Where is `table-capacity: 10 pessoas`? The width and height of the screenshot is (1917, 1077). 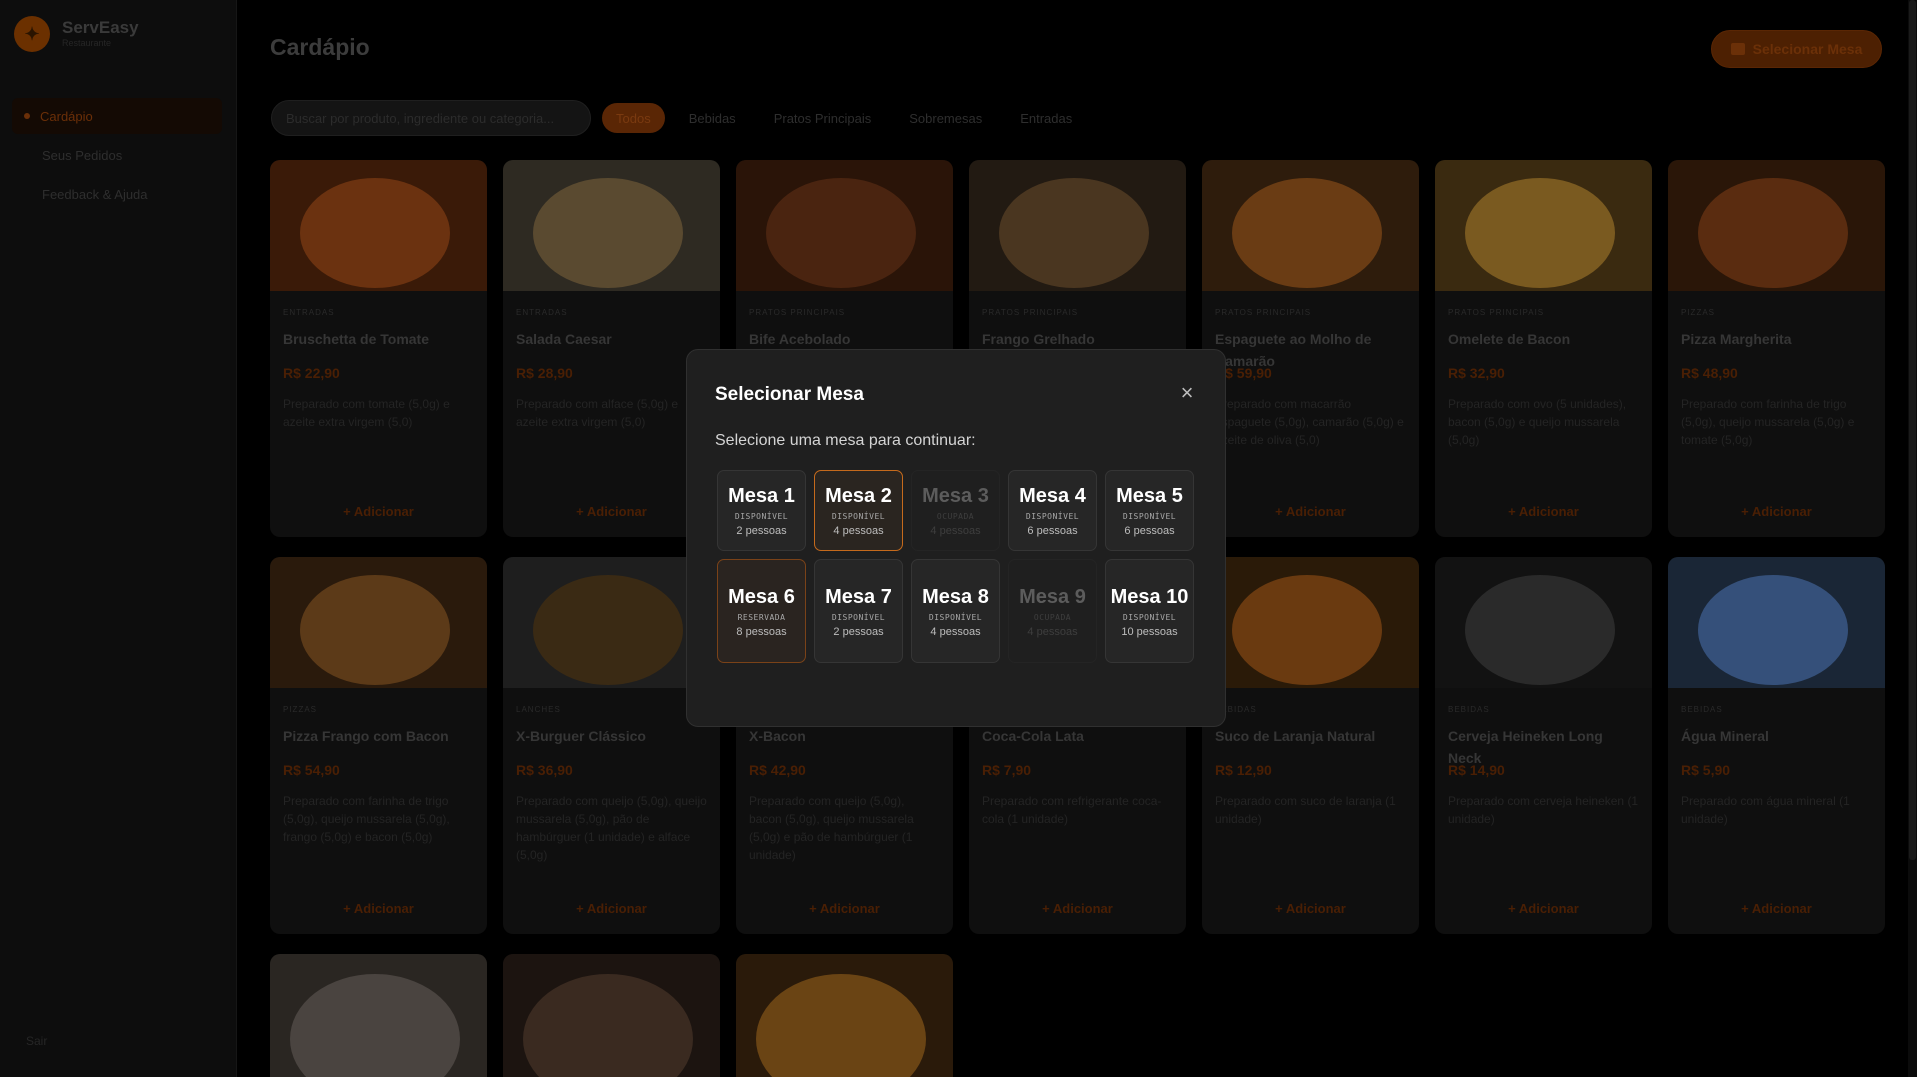 table-capacity: 10 pessoas is located at coordinates (1149, 631).